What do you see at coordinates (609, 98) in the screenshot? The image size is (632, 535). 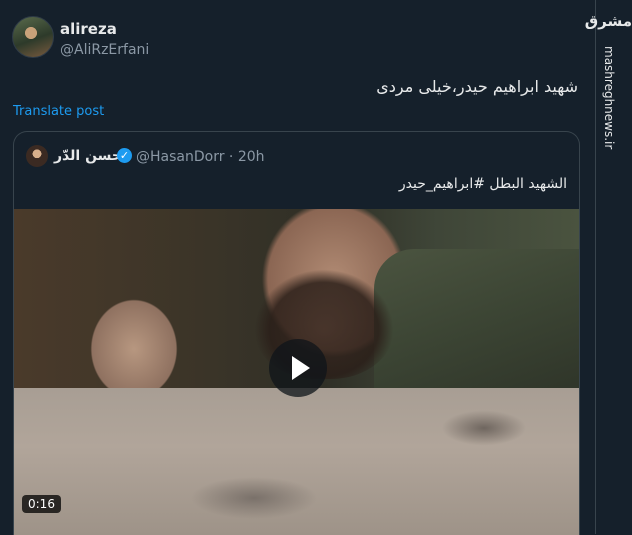 I see `watermark-url: mashreghnews.ir` at bounding box center [609, 98].